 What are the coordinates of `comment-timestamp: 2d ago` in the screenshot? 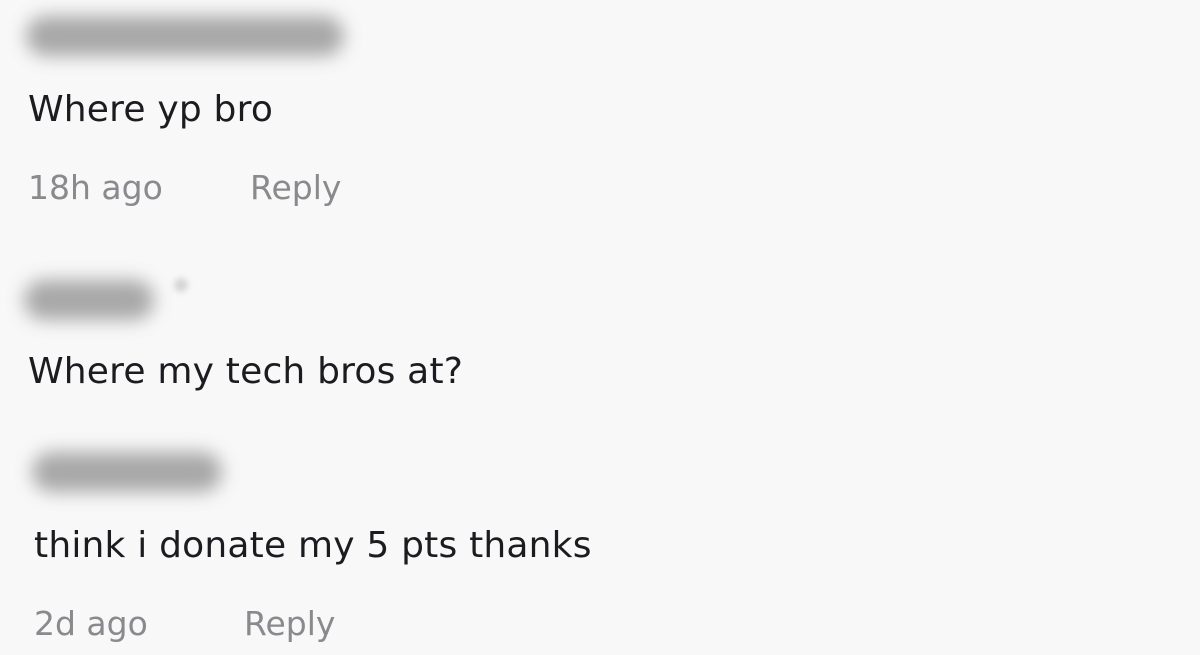 It's located at (91, 623).